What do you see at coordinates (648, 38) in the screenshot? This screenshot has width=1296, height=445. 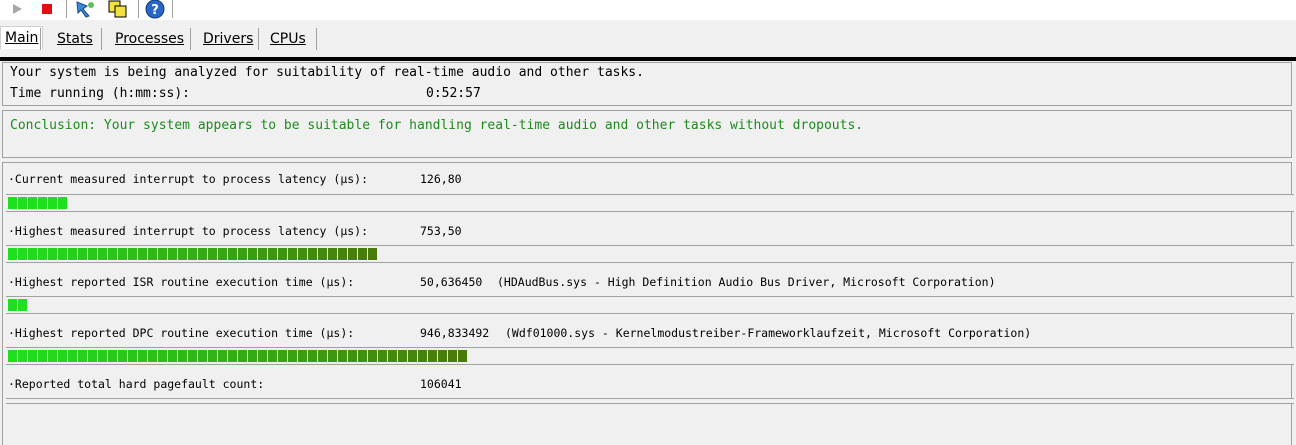 I see `tab-bar: Main Stats Processes Drivers CPUs` at bounding box center [648, 38].